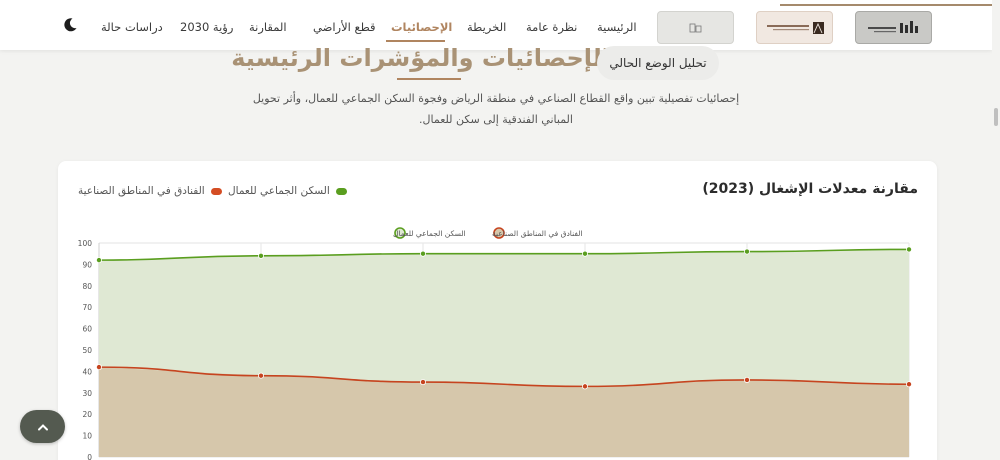  What do you see at coordinates (87, 393) in the screenshot?
I see `y-tick-label: 30` at bounding box center [87, 393].